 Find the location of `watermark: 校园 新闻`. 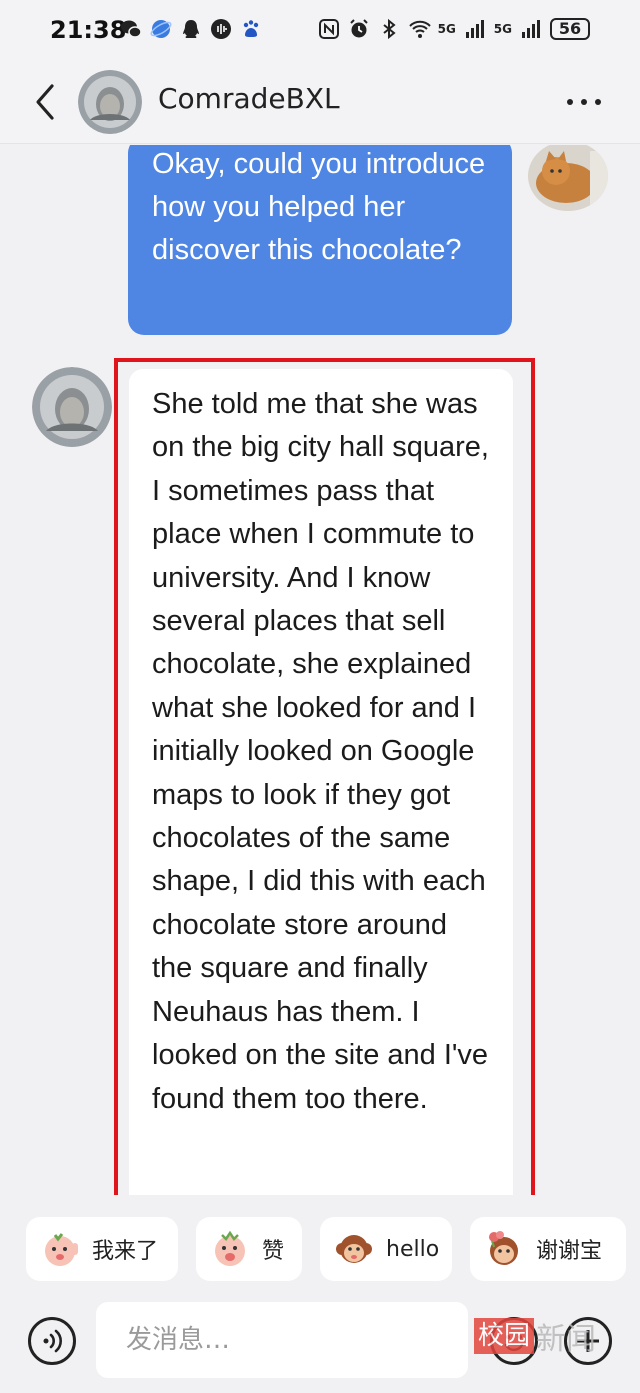

watermark: 校园 新闻 is located at coordinates (535, 1336).